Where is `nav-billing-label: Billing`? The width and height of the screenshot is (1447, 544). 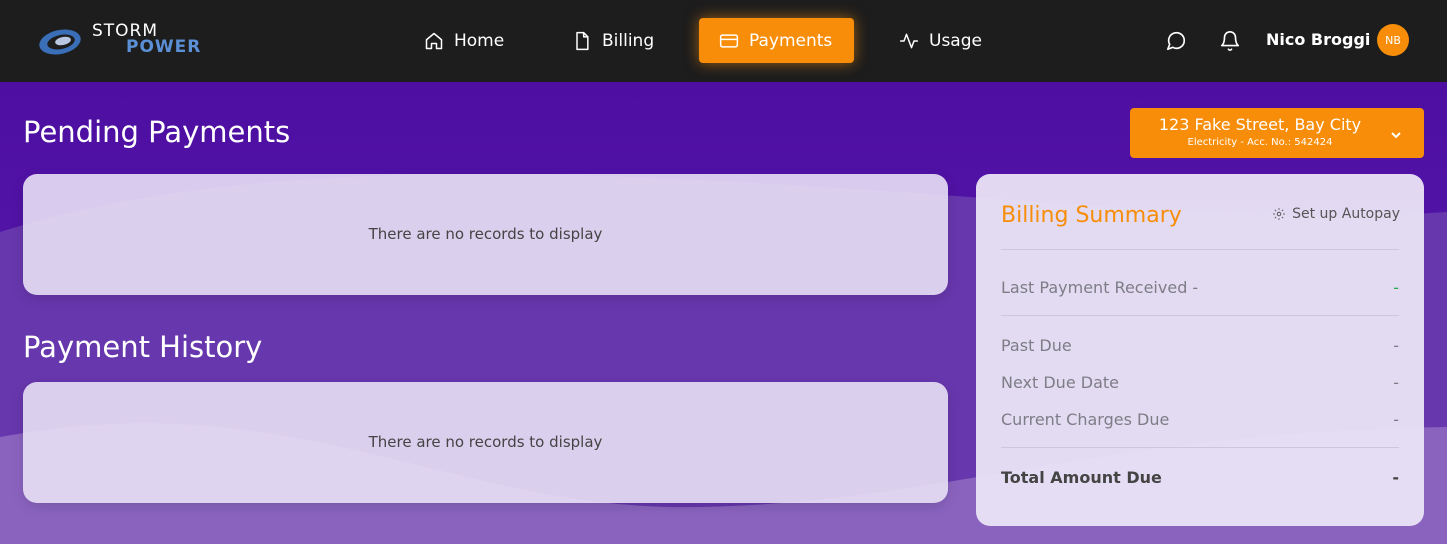 nav-billing-label: Billing is located at coordinates (628, 40).